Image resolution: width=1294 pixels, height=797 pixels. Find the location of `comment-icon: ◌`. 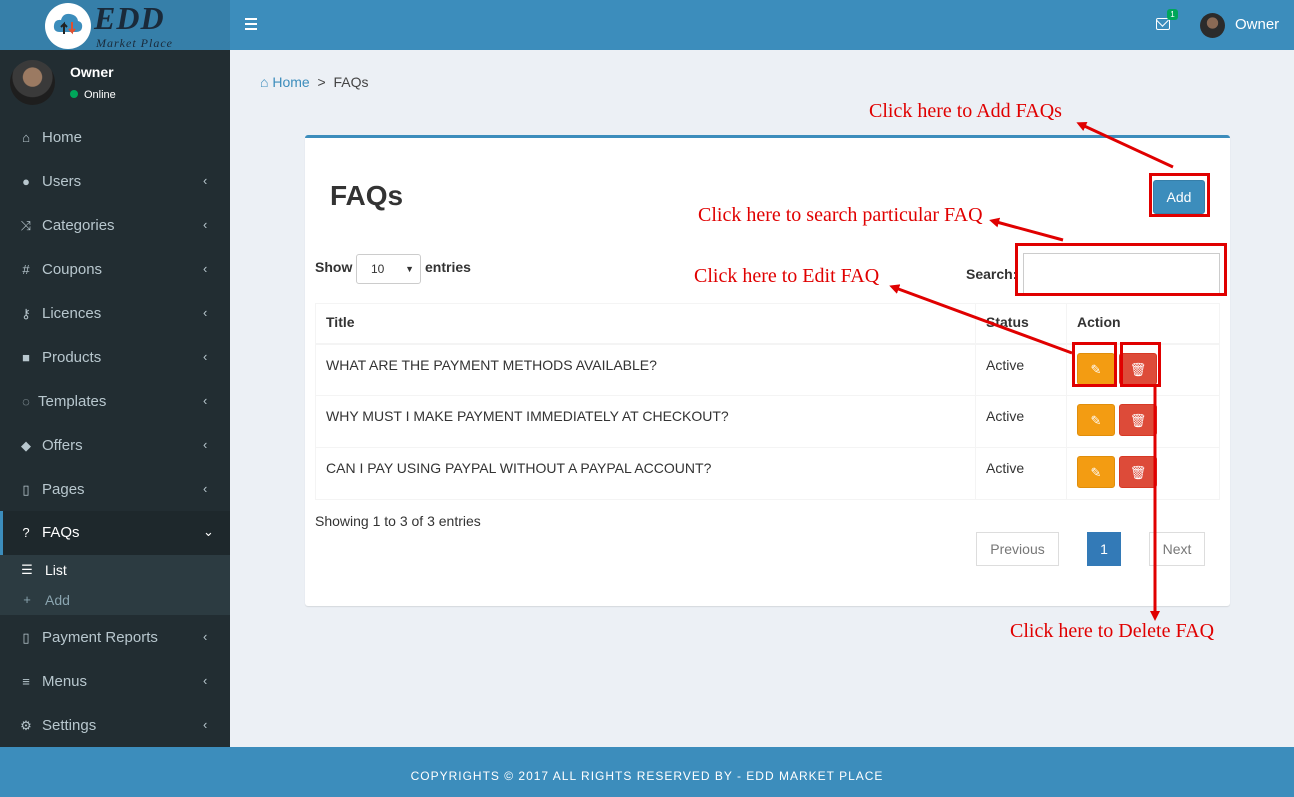

comment-icon: ◌ is located at coordinates (26, 401).